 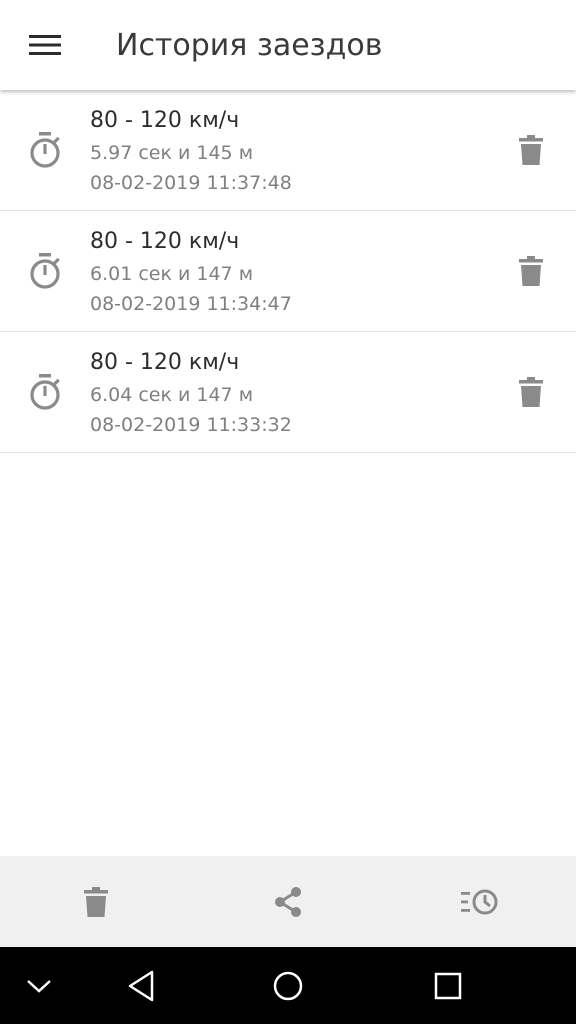 I want to click on system-navigation-bar, so click(x=288, y=985).